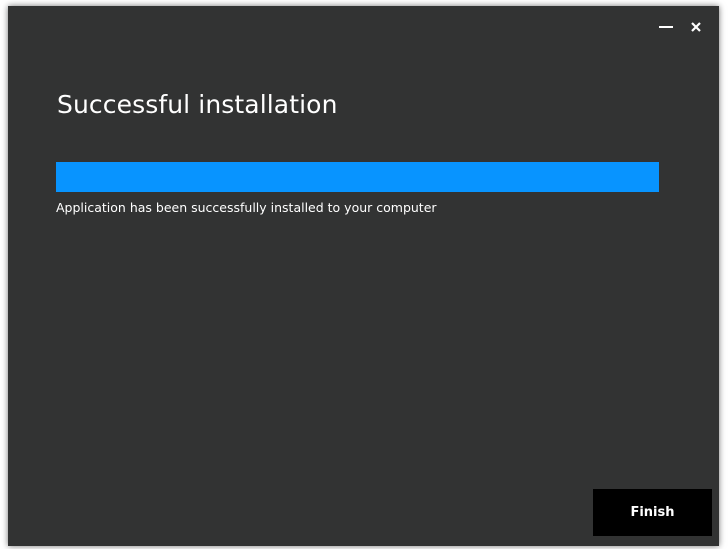 This screenshot has height=549, width=728. I want to click on minimize-button, so click(666, 27).